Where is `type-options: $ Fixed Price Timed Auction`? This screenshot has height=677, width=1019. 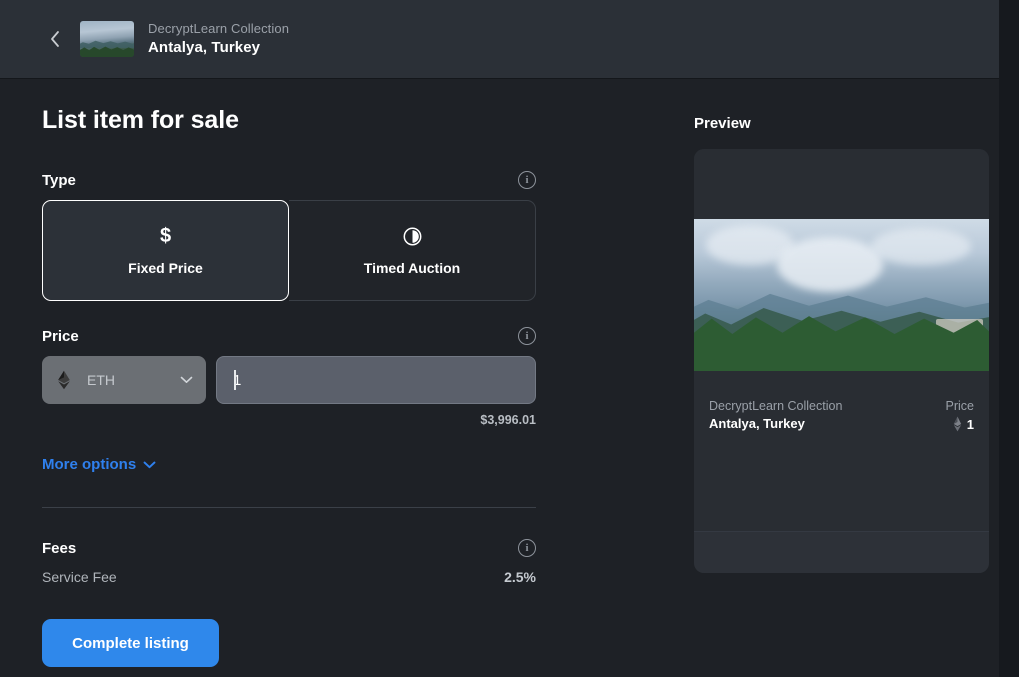 type-options: $ Fixed Price Timed Auction is located at coordinates (289, 250).